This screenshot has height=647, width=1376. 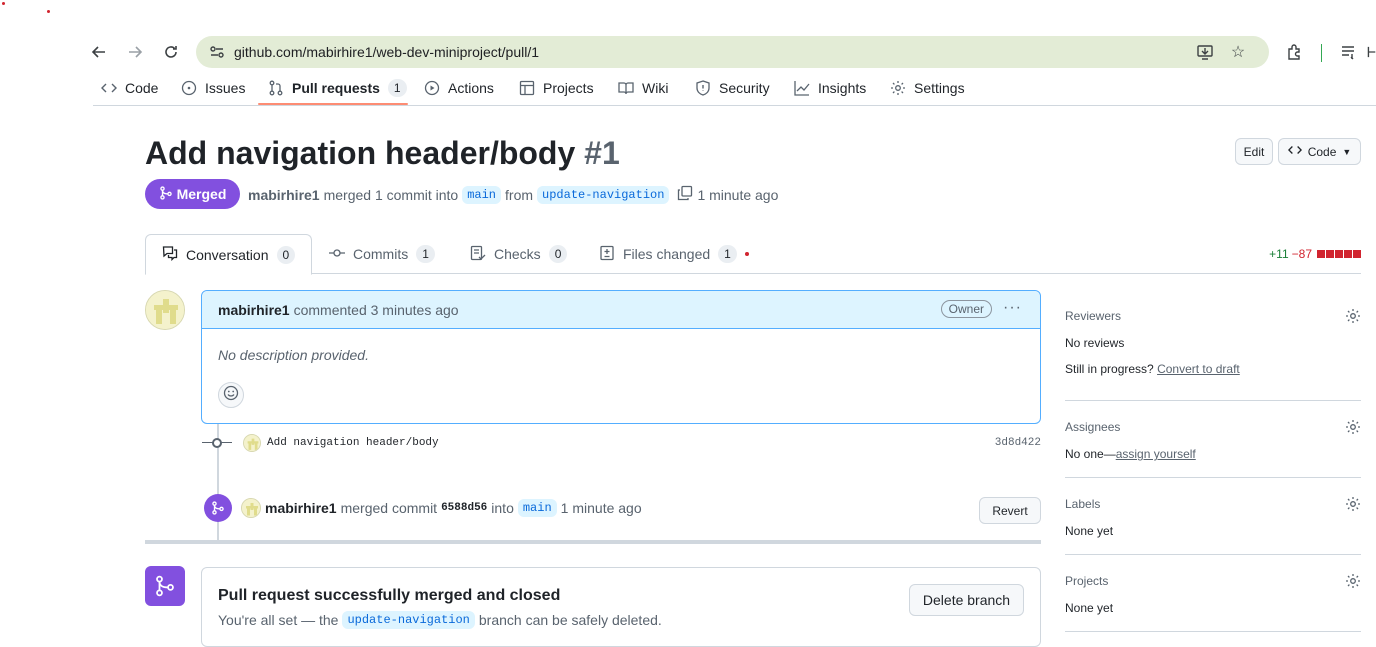 What do you see at coordinates (593, 542) in the screenshot?
I see `timeline-separator` at bounding box center [593, 542].